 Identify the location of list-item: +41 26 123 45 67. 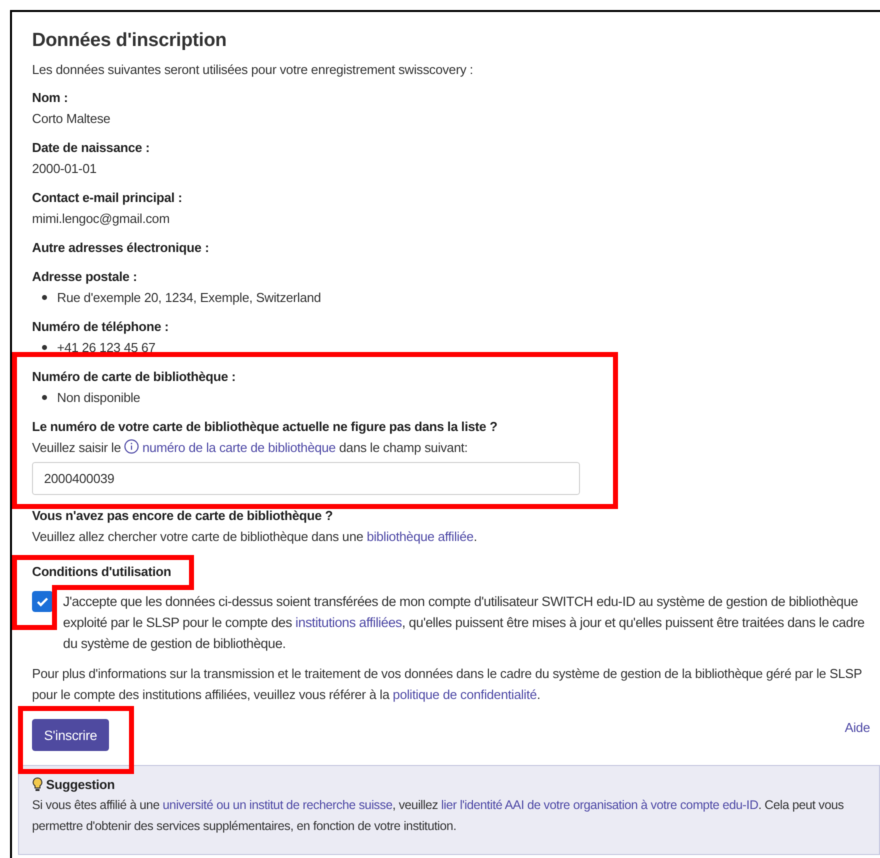
(106, 348).